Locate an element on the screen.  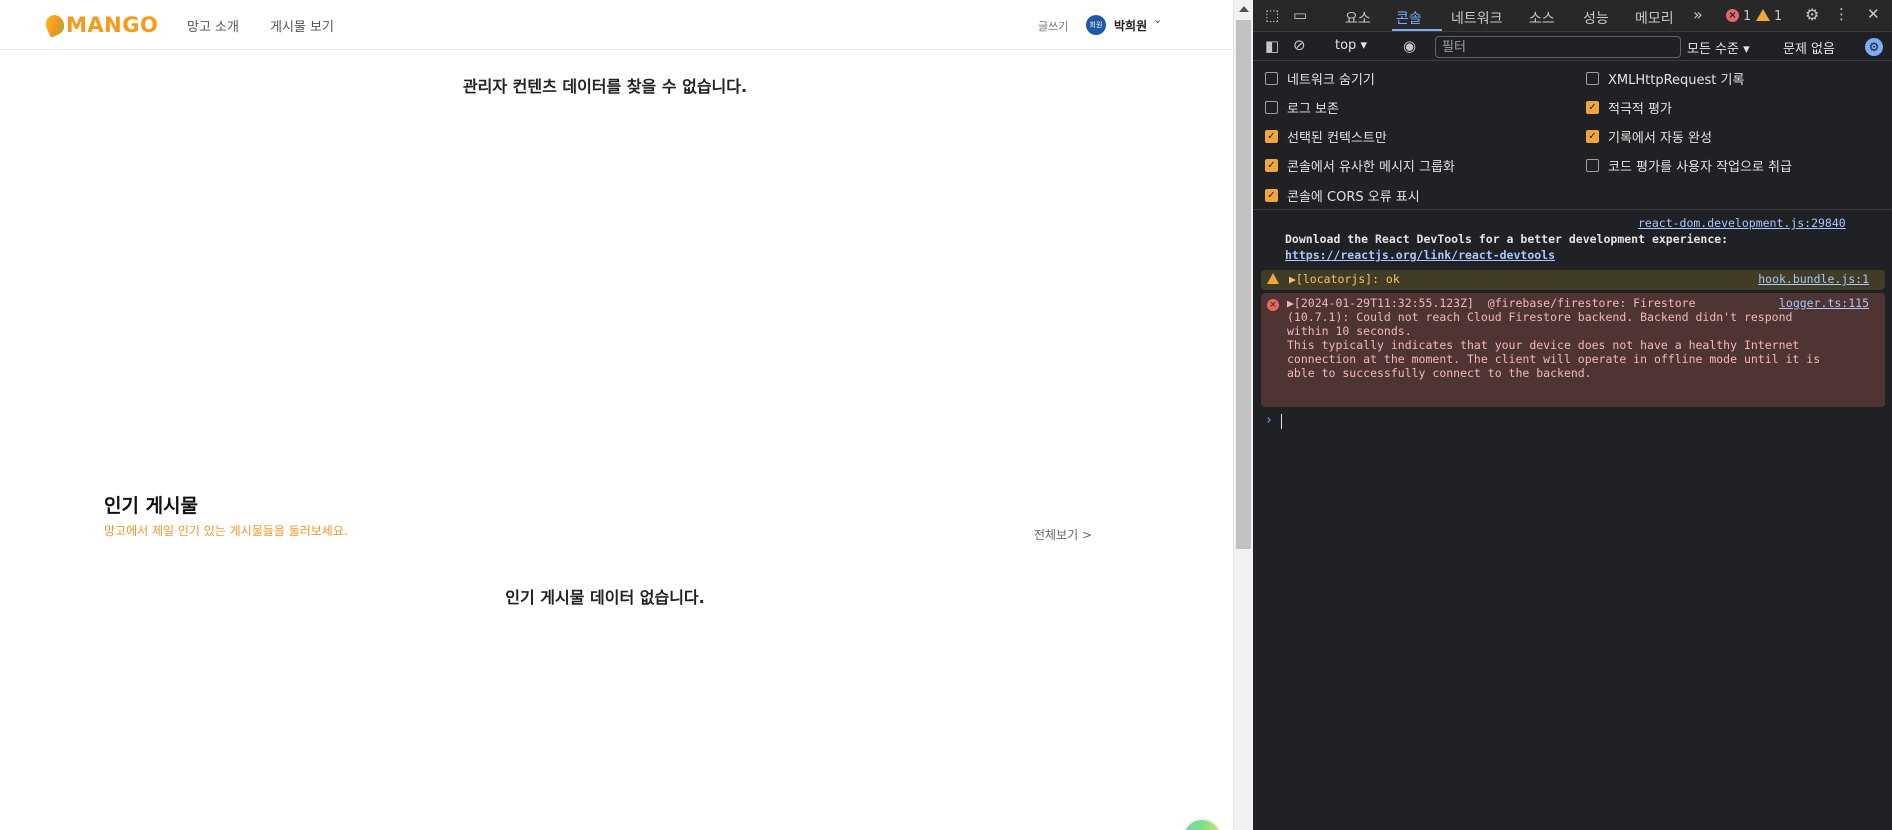
setting-group-similar: ✓ 콘솔에서 유사한 메시지 그룹화 is located at coordinates (1360, 165).